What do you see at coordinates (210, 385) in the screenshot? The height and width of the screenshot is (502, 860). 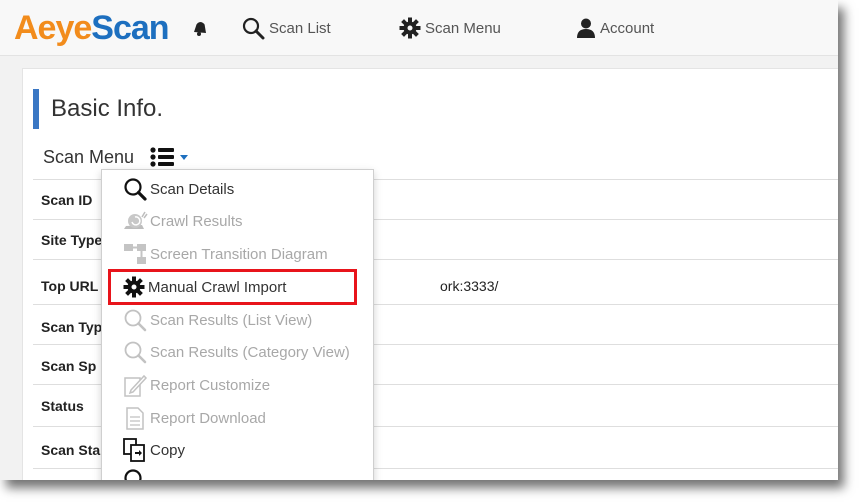 I see `menu-item-label: Report Customize` at bounding box center [210, 385].